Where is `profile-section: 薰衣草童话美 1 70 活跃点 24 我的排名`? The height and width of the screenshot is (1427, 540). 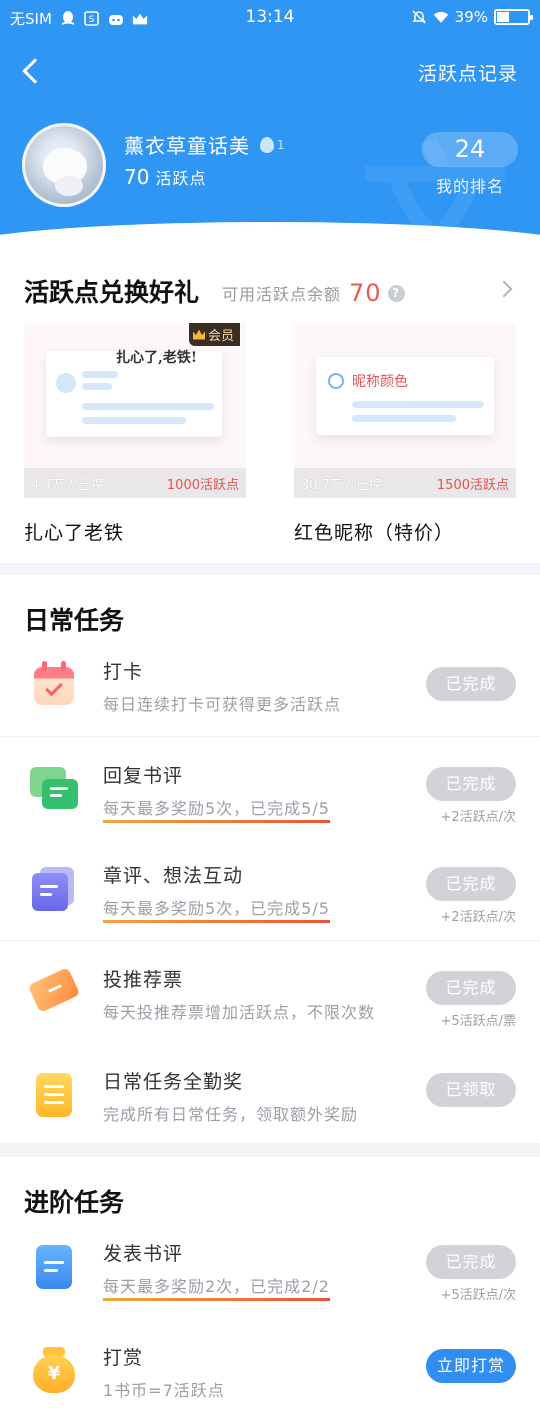
profile-section: 薰衣草童话美 1 70 活跃点 24 我的排名 is located at coordinates (272, 164).